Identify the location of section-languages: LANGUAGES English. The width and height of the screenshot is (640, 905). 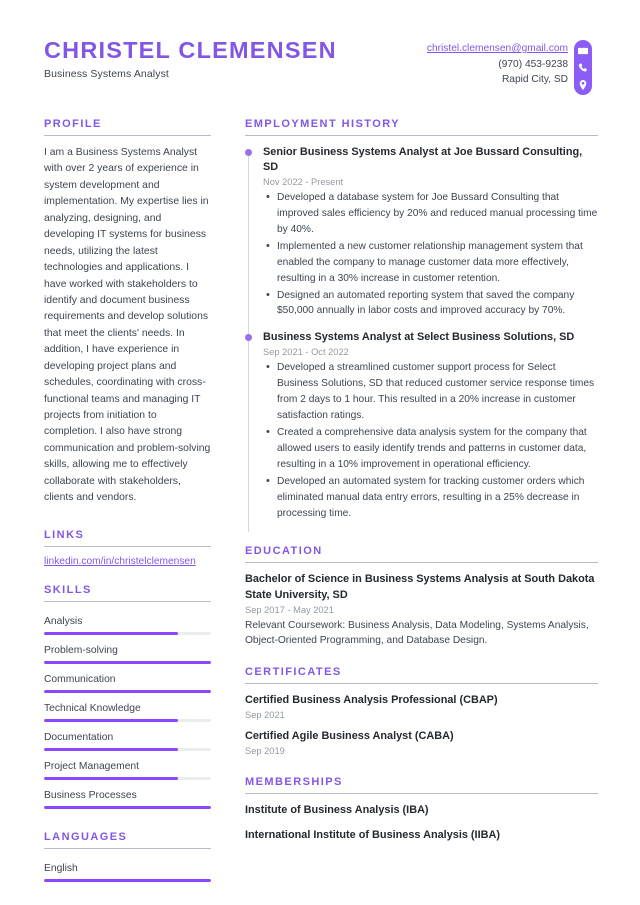
(127, 856).